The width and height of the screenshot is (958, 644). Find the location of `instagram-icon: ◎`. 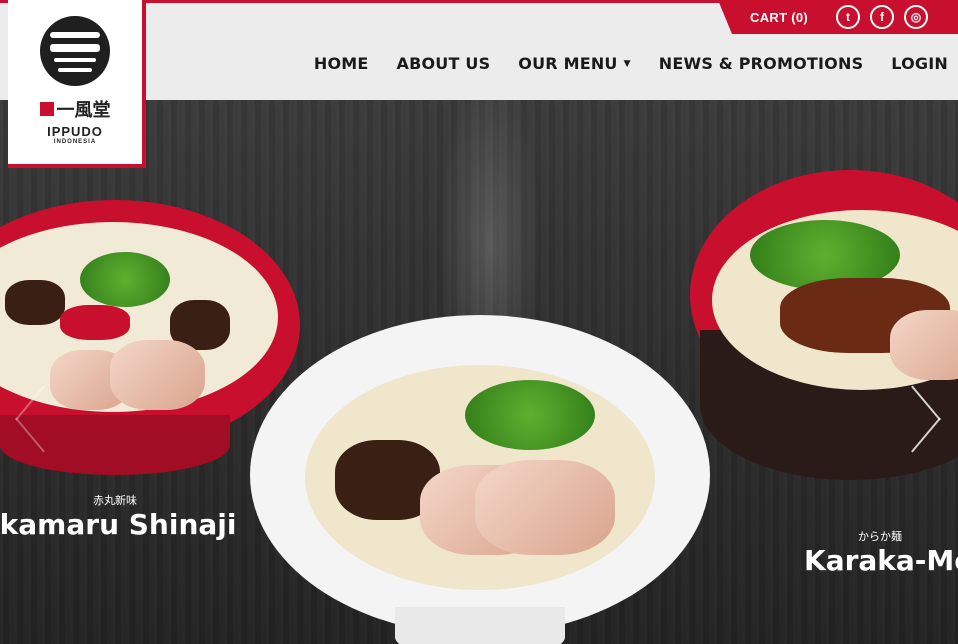

instagram-icon: ◎ is located at coordinates (916, 17).